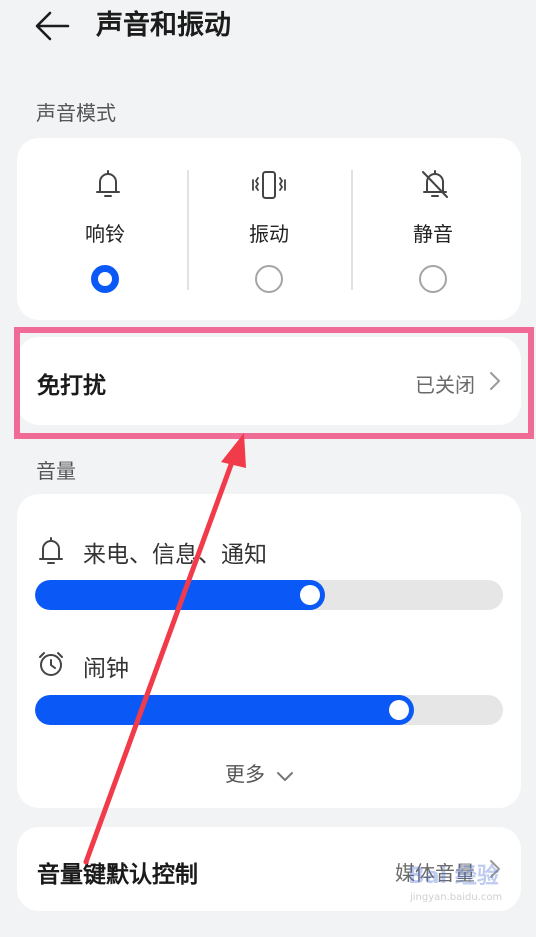 This screenshot has height=937, width=536. Describe the element at coordinates (456, 897) in the screenshot. I see `watermark-subtext: jingyan.baidu.com` at that location.